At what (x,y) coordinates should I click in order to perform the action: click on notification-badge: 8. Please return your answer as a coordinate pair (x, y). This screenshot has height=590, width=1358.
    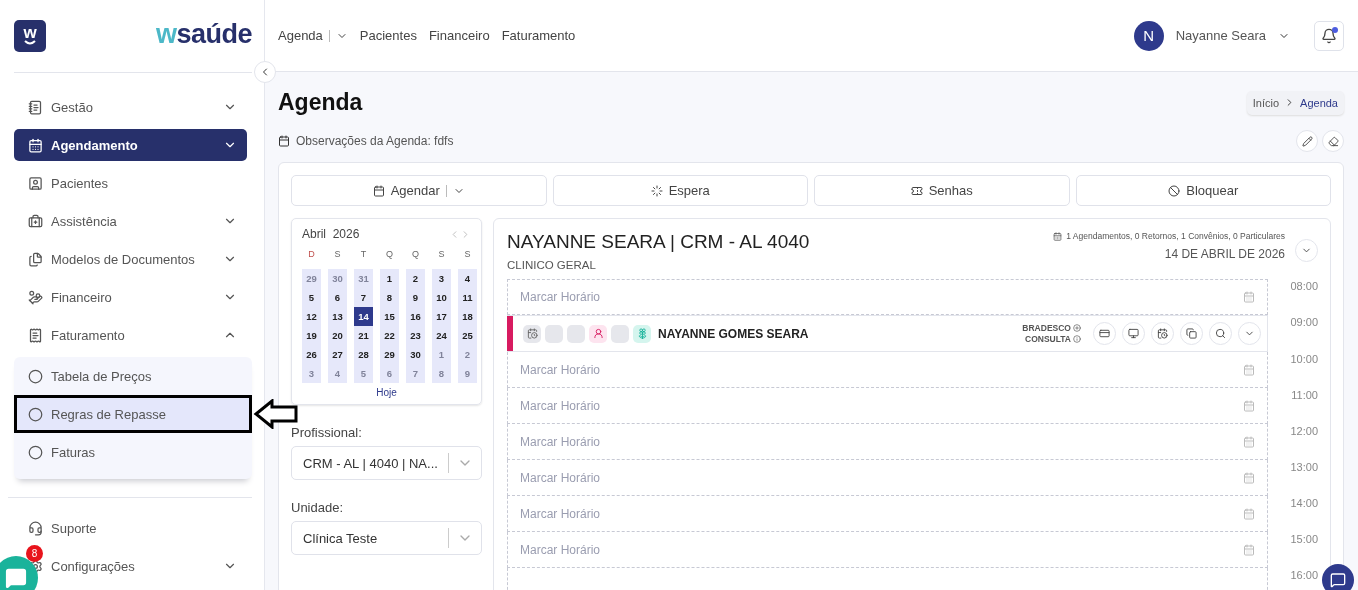
    Looking at the image, I should click on (34, 553).